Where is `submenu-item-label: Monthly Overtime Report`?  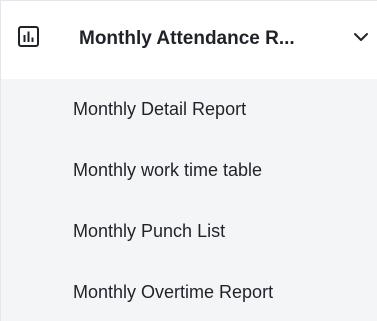
submenu-item-label: Monthly Overtime Report is located at coordinates (173, 292).